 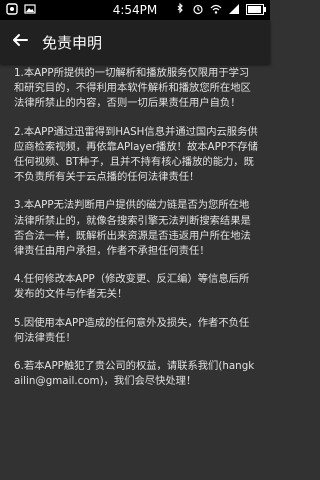 What do you see at coordinates (216, 9) in the screenshot?
I see `wifi-icon` at bounding box center [216, 9].